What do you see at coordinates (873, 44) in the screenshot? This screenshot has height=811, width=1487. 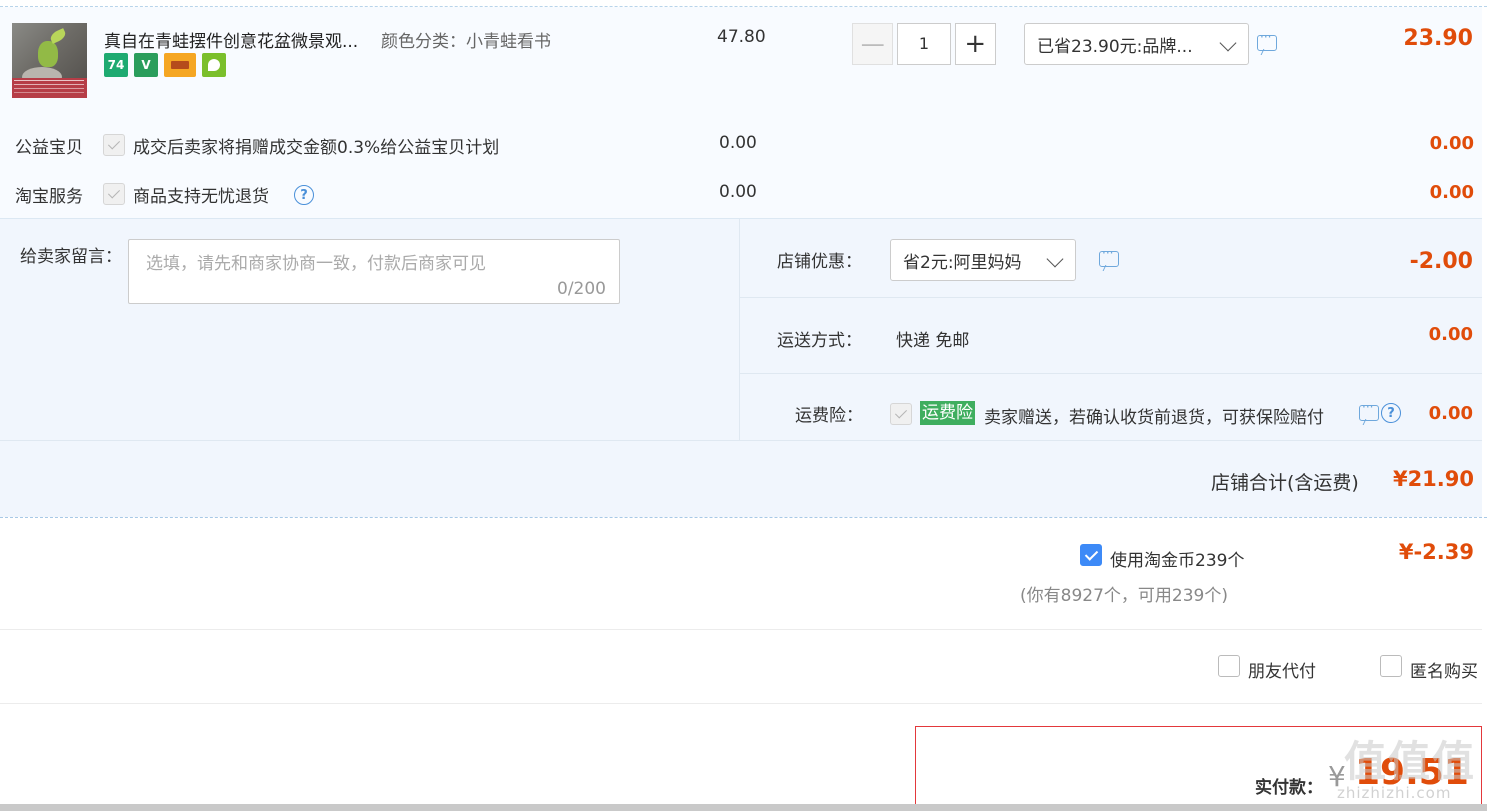 I see `decrease-quantity-button: —` at bounding box center [873, 44].